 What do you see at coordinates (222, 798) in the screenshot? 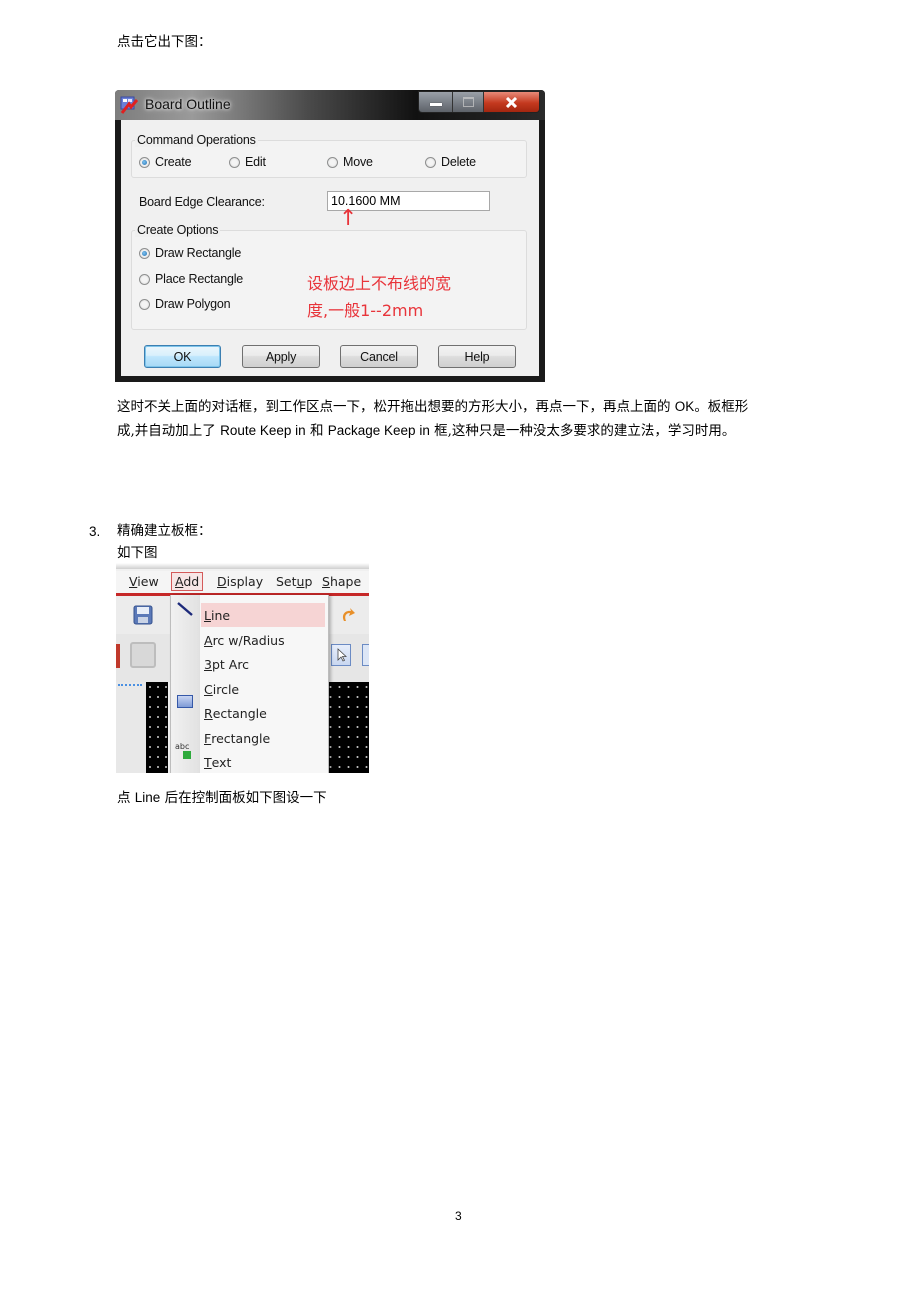
I see `paragraph-2: 点 Line 后在控制面板如下图设一下` at bounding box center [222, 798].